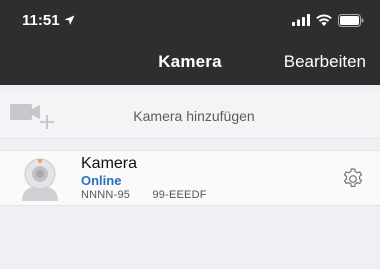 This screenshot has width=380, height=269. What do you see at coordinates (109, 163) in the screenshot?
I see `camera-name: Kamera` at bounding box center [109, 163].